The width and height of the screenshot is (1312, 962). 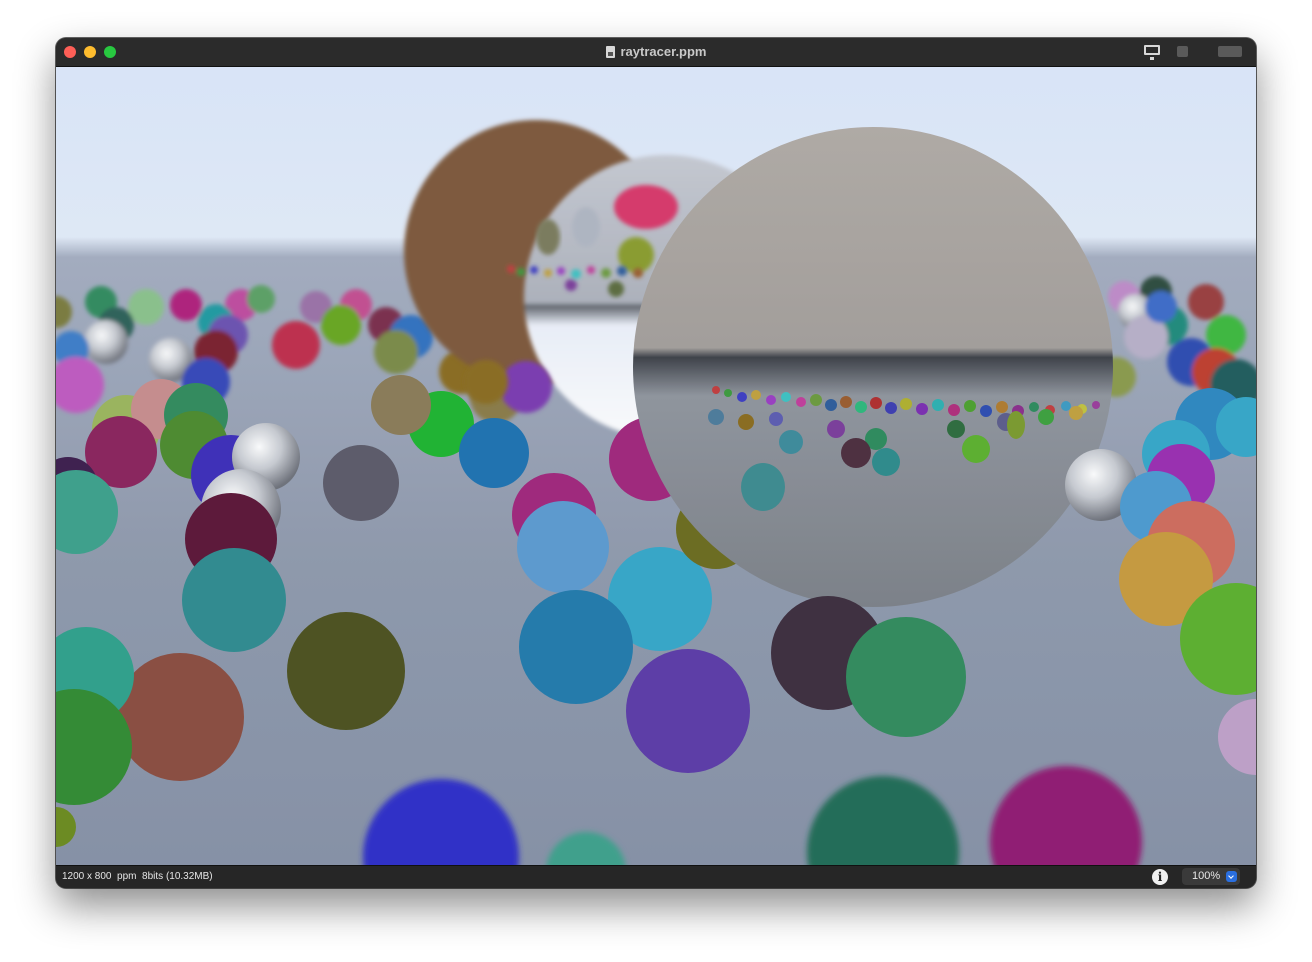 I want to click on image-info-text: 1200 x 800 ppm 8bits (10.32MB), so click(x=137, y=876).